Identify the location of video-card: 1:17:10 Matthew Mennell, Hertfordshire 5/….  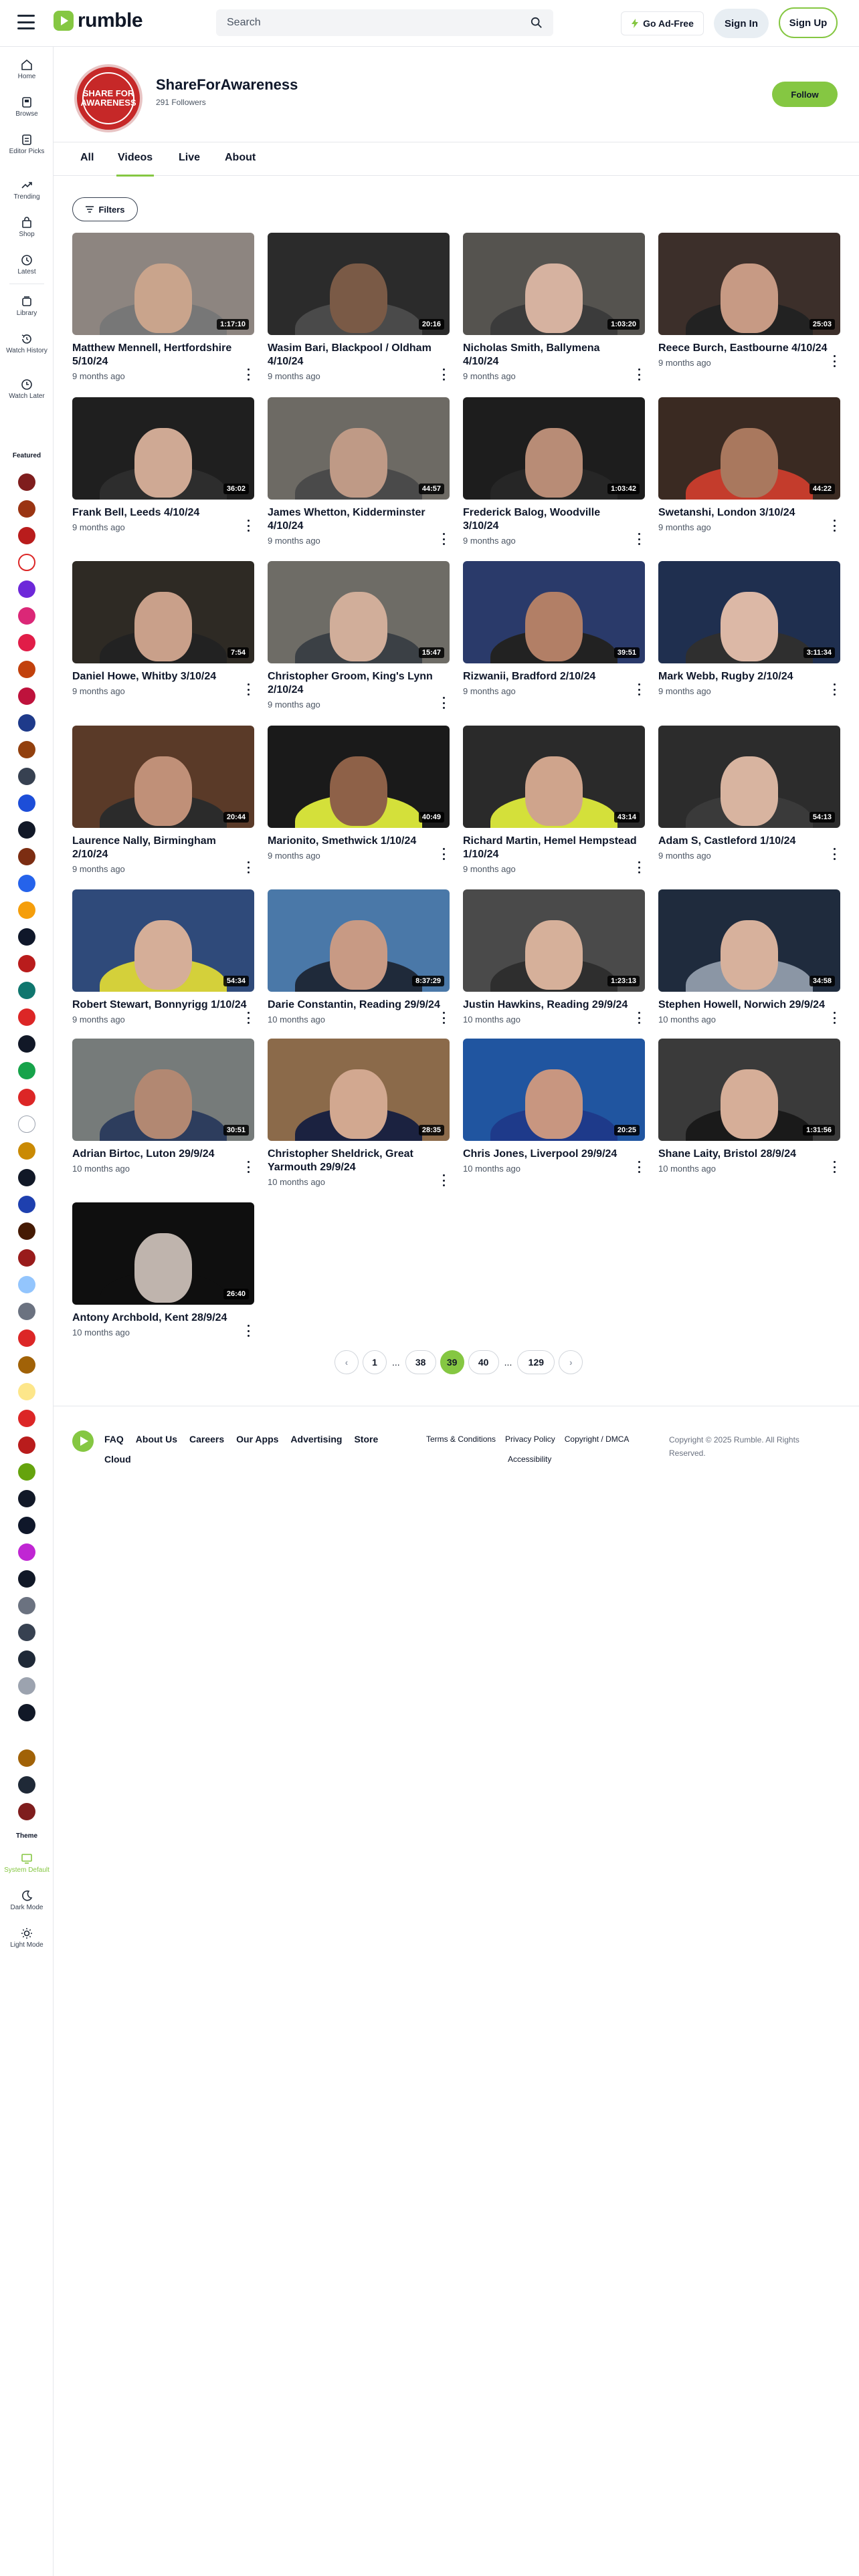
(163, 307).